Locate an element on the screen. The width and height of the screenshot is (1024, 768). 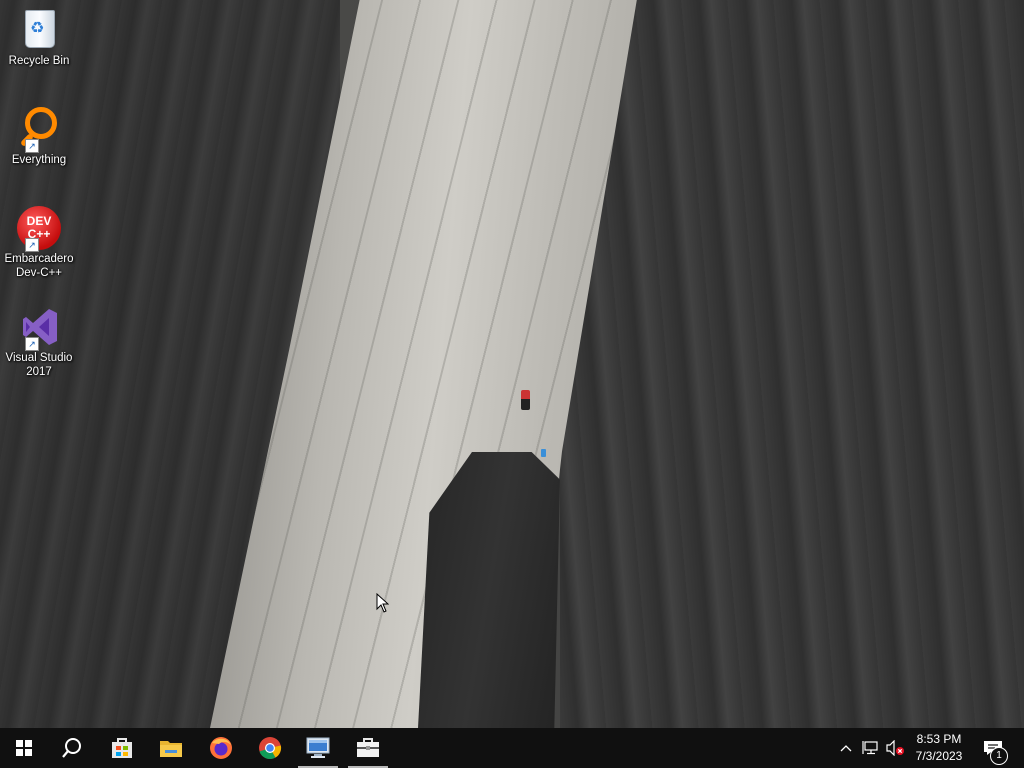
mouse-cursor-icon is located at coordinates (382, 603).